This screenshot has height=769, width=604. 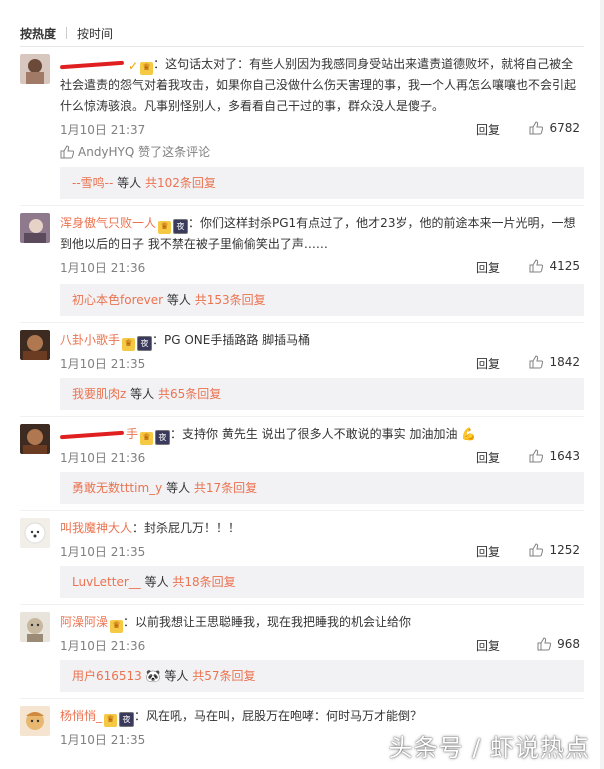 I want to click on reply-count: 共65条回复, so click(x=189, y=394).